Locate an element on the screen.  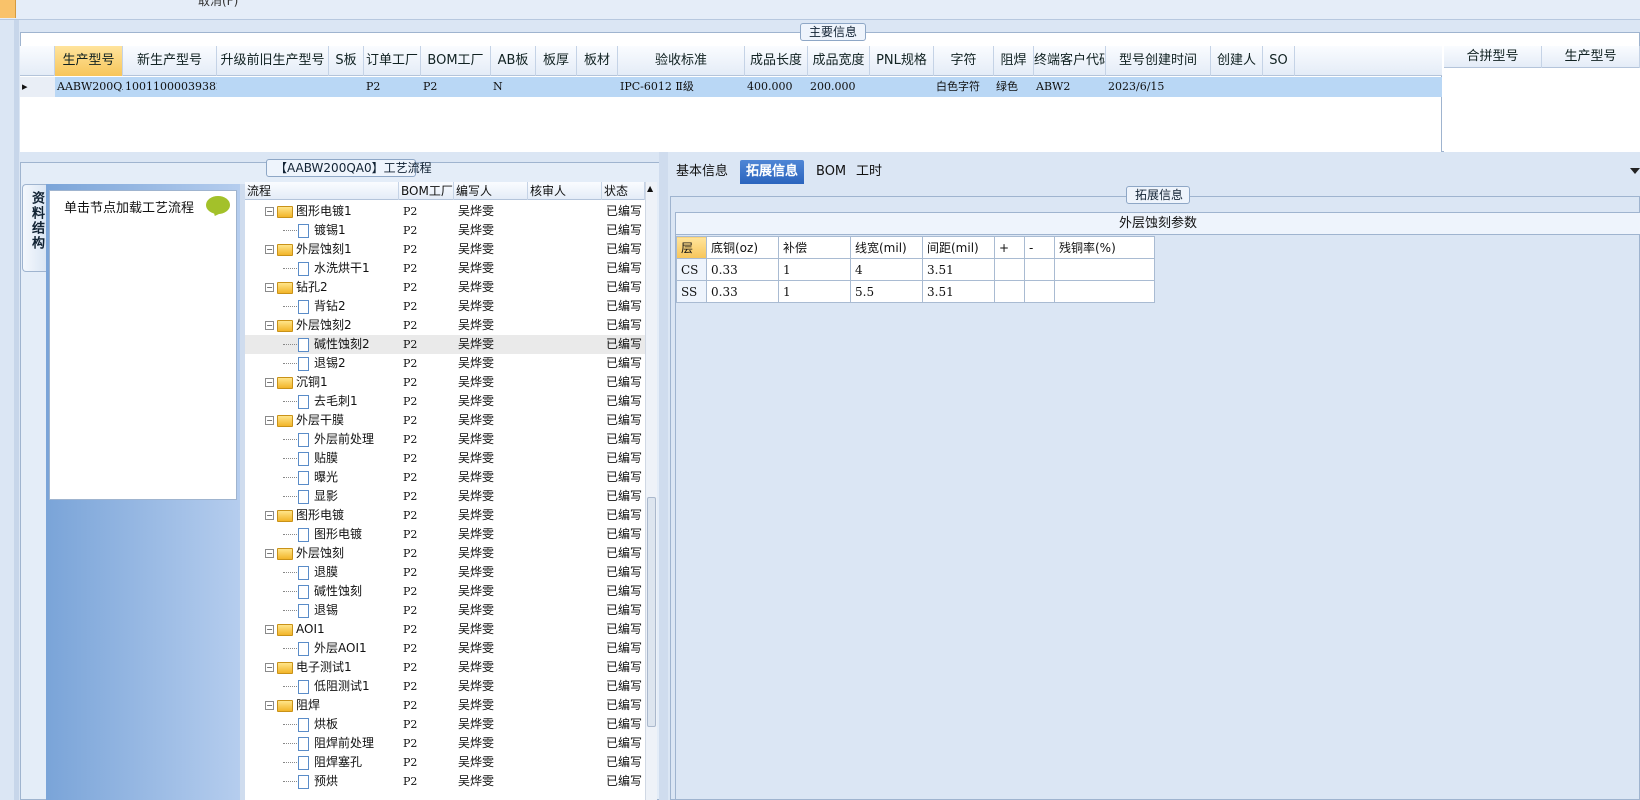
grid-cell: IPC-6012 Ⅱ级 is located at coordinates (681, 87).